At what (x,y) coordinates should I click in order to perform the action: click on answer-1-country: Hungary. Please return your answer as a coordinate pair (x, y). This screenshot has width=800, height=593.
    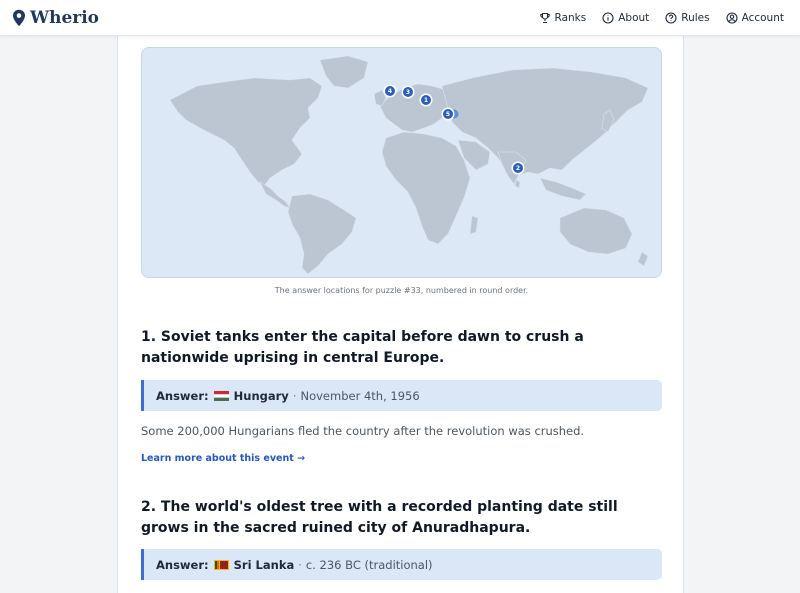
    Looking at the image, I should click on (261, 395).